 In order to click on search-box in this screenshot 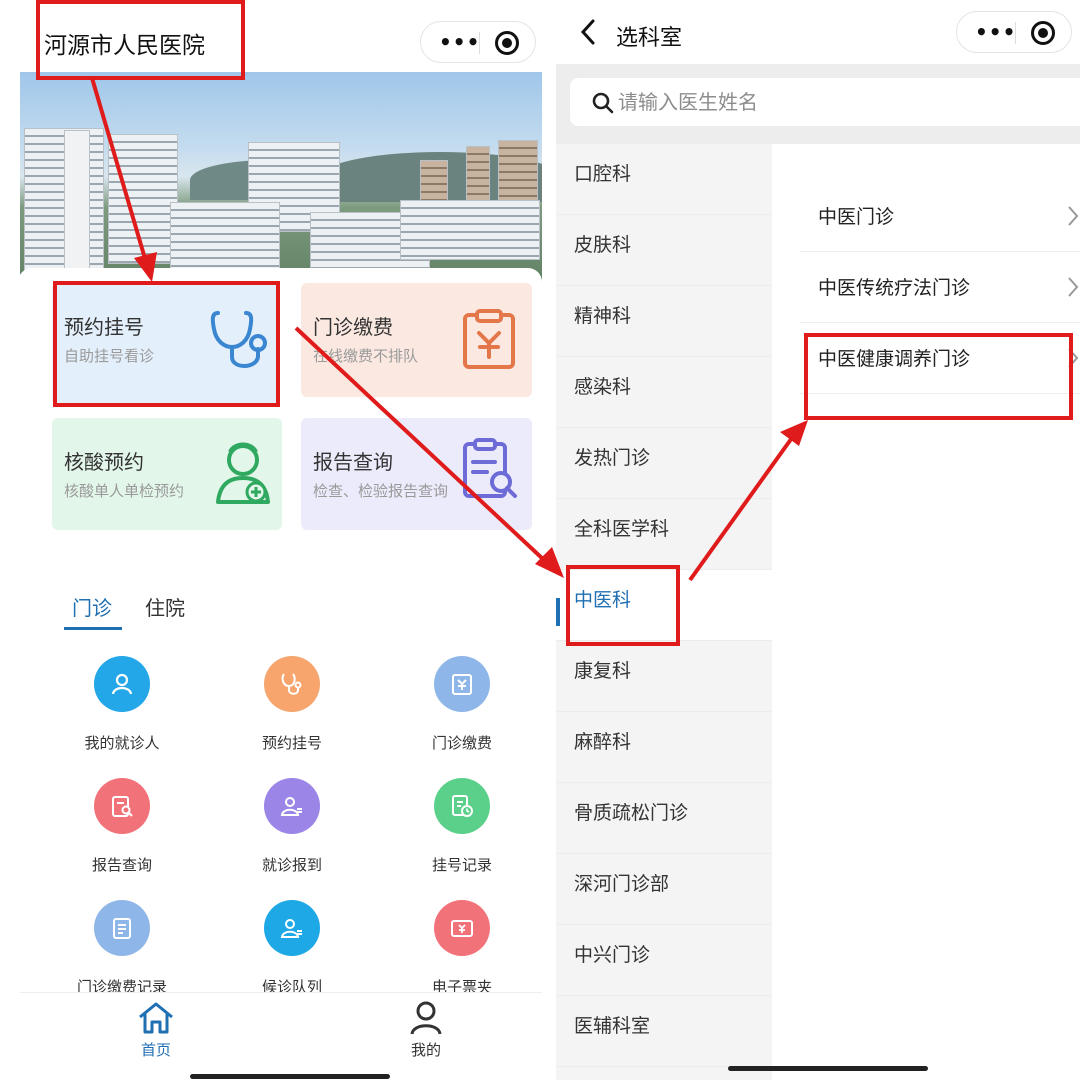, I will do `click(825, 102)`.